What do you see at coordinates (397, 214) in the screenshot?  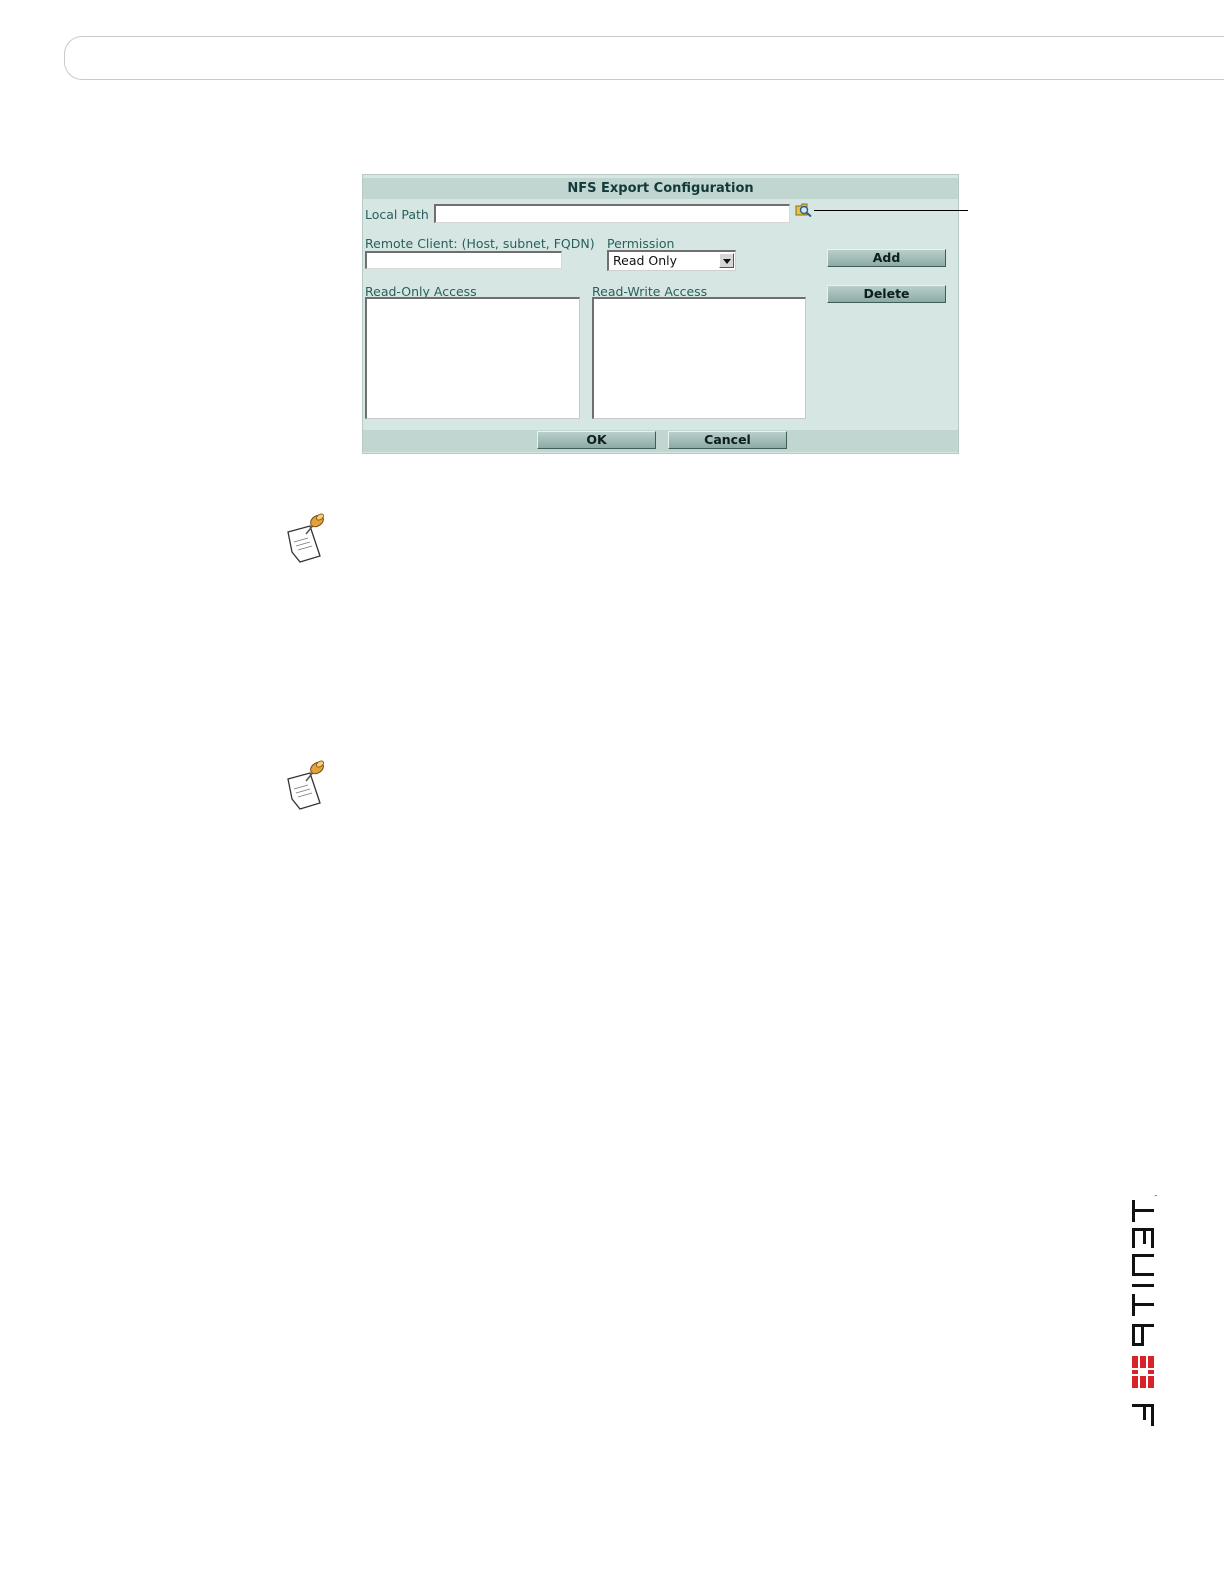 I see `local-path-label: Local Path` at bounding box center [397, 214].